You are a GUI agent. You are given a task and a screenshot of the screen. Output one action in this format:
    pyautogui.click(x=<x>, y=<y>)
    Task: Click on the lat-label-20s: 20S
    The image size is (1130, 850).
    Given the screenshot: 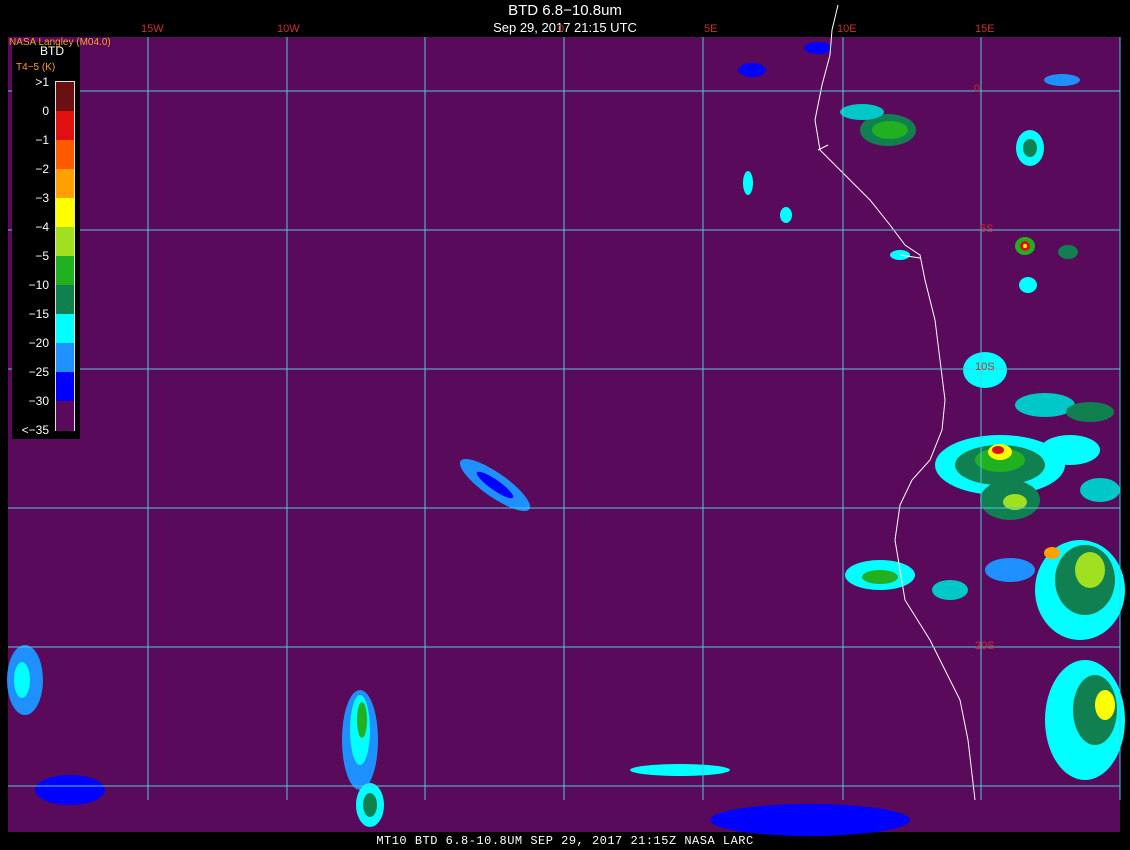 What is the action you would take?
    pyautogui.click(x=985, y=646)
    